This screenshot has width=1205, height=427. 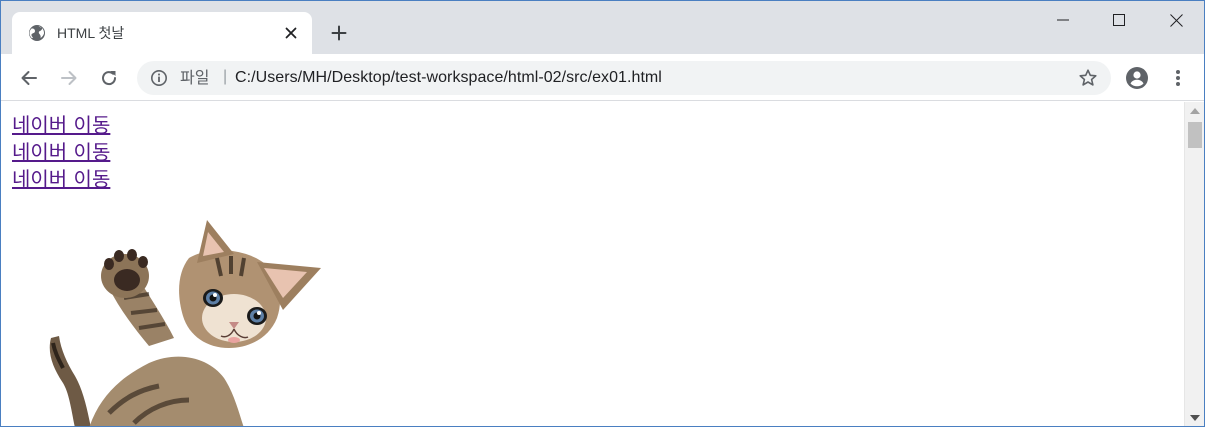 What do you see at coordinates (61, 179) in the screenshot?
I see `naver-link-3: 네이버 이동` at bounding box center [61, 179].